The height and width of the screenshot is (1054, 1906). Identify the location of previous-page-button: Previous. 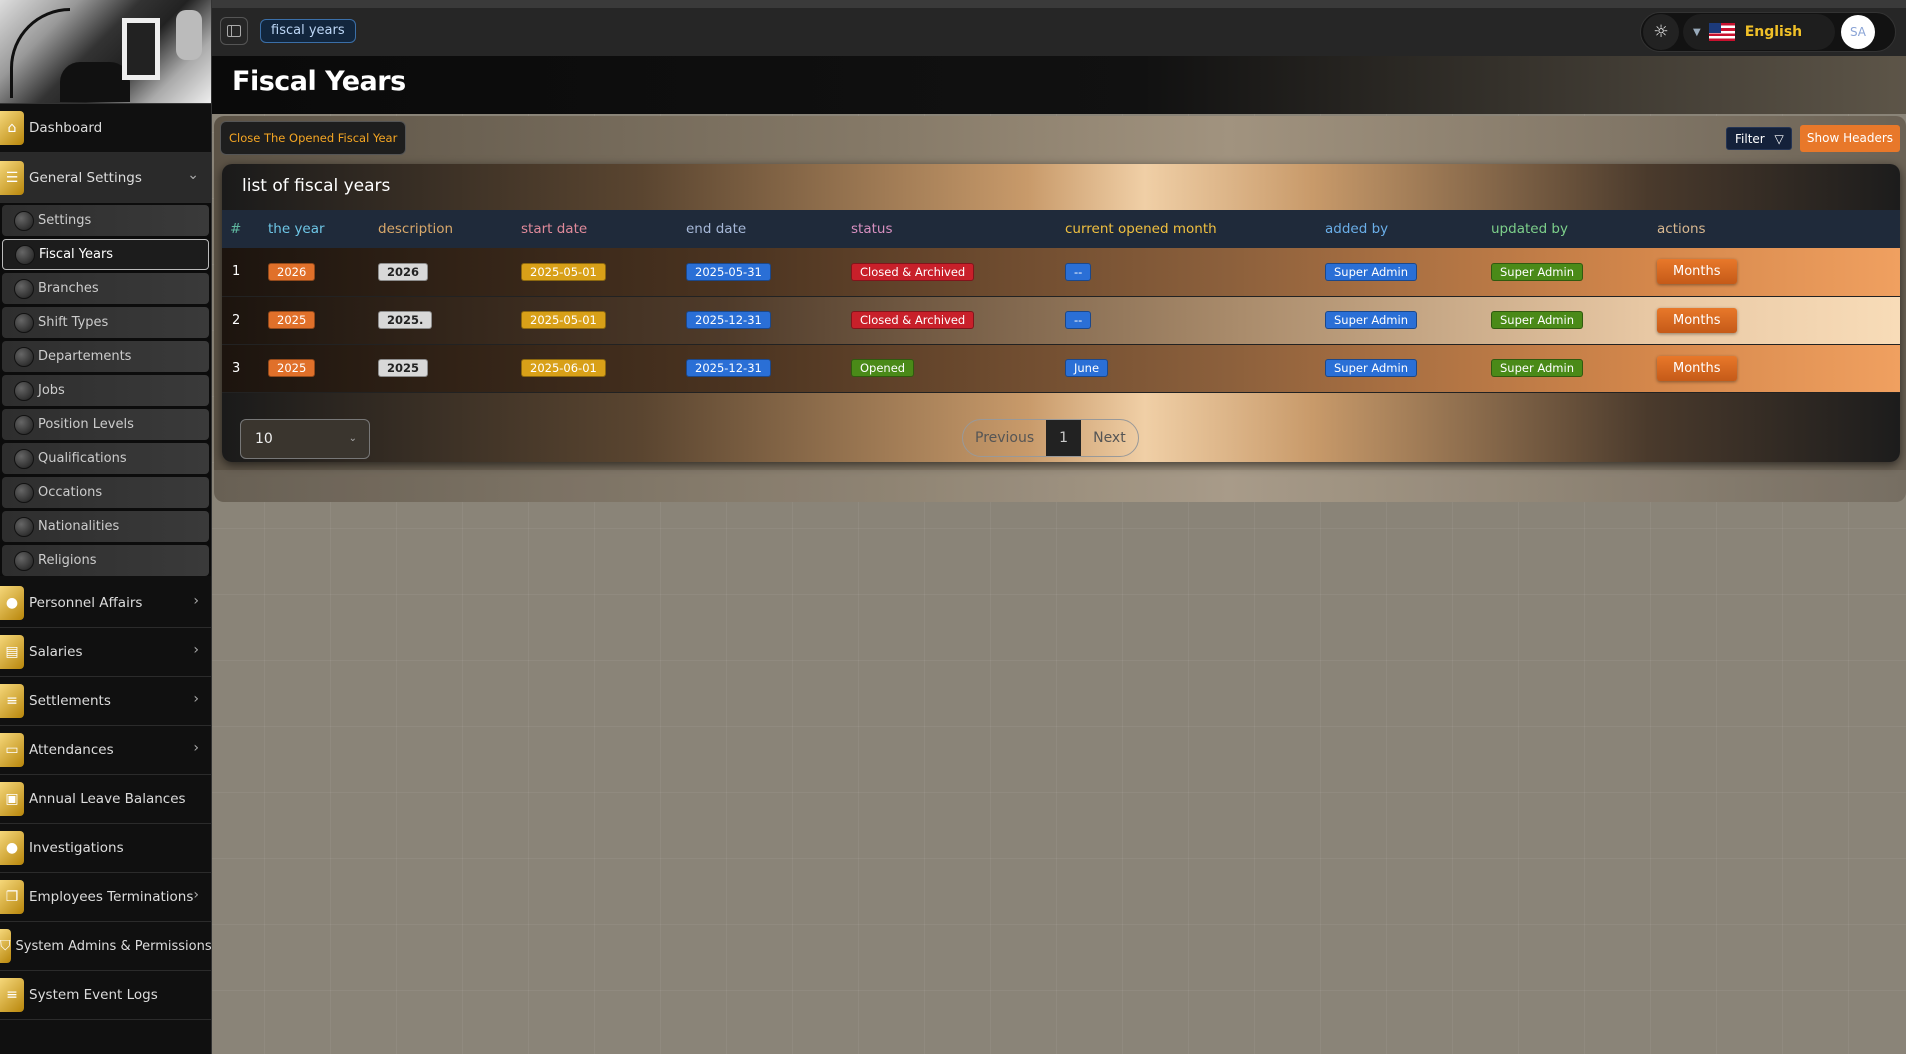
(1004, 438).